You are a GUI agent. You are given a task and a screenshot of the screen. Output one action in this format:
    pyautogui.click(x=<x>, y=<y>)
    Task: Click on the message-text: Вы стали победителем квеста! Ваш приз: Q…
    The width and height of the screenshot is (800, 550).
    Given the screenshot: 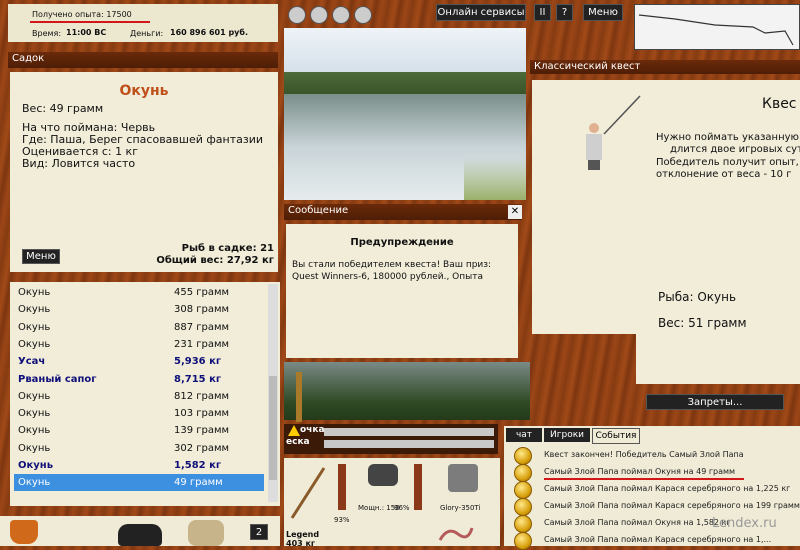 What is the action you would take?
    pyautogui.click(x=392, y=271)
    